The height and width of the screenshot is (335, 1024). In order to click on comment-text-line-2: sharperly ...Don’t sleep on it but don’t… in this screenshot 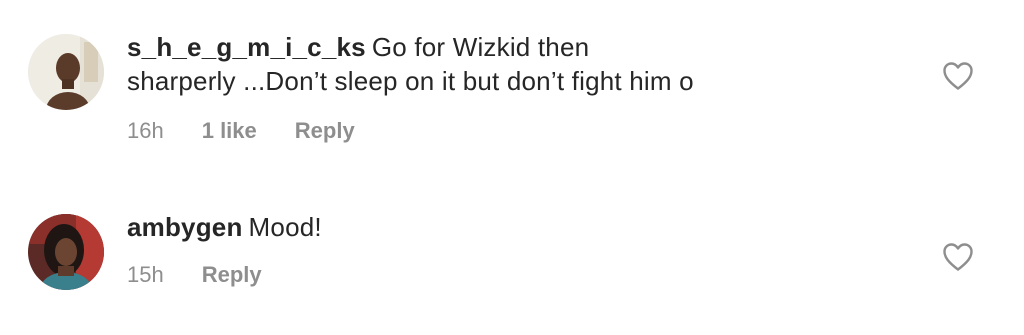, I will do `click(410, 81)`.